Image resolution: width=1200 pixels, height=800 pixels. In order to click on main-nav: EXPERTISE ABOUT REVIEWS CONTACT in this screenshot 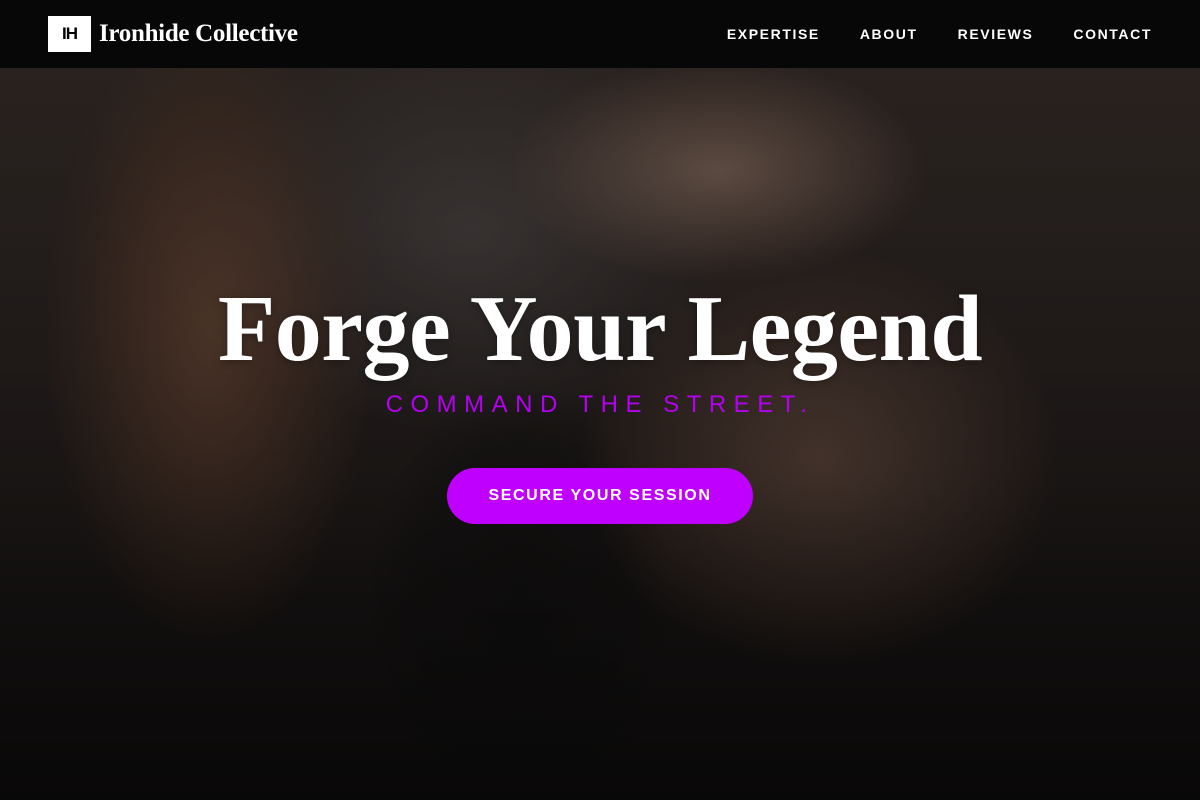, I will do `click(939, 34)`.